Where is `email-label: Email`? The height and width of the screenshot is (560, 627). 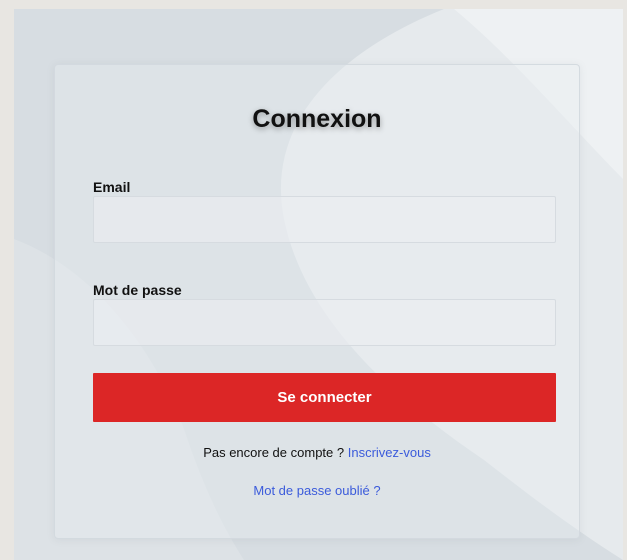 email-label: Email is located at coordinates (112, 187).